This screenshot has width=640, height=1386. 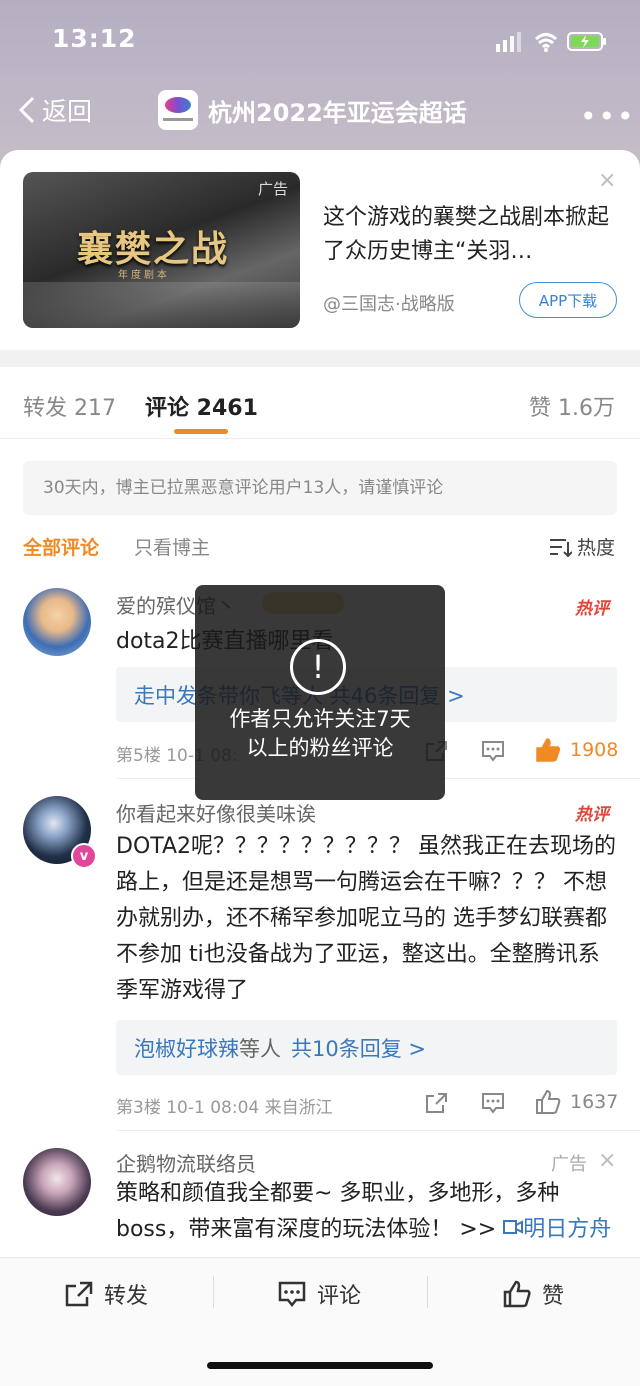 I want to click on comment-button: 评论, so click(x=319, y=1294).